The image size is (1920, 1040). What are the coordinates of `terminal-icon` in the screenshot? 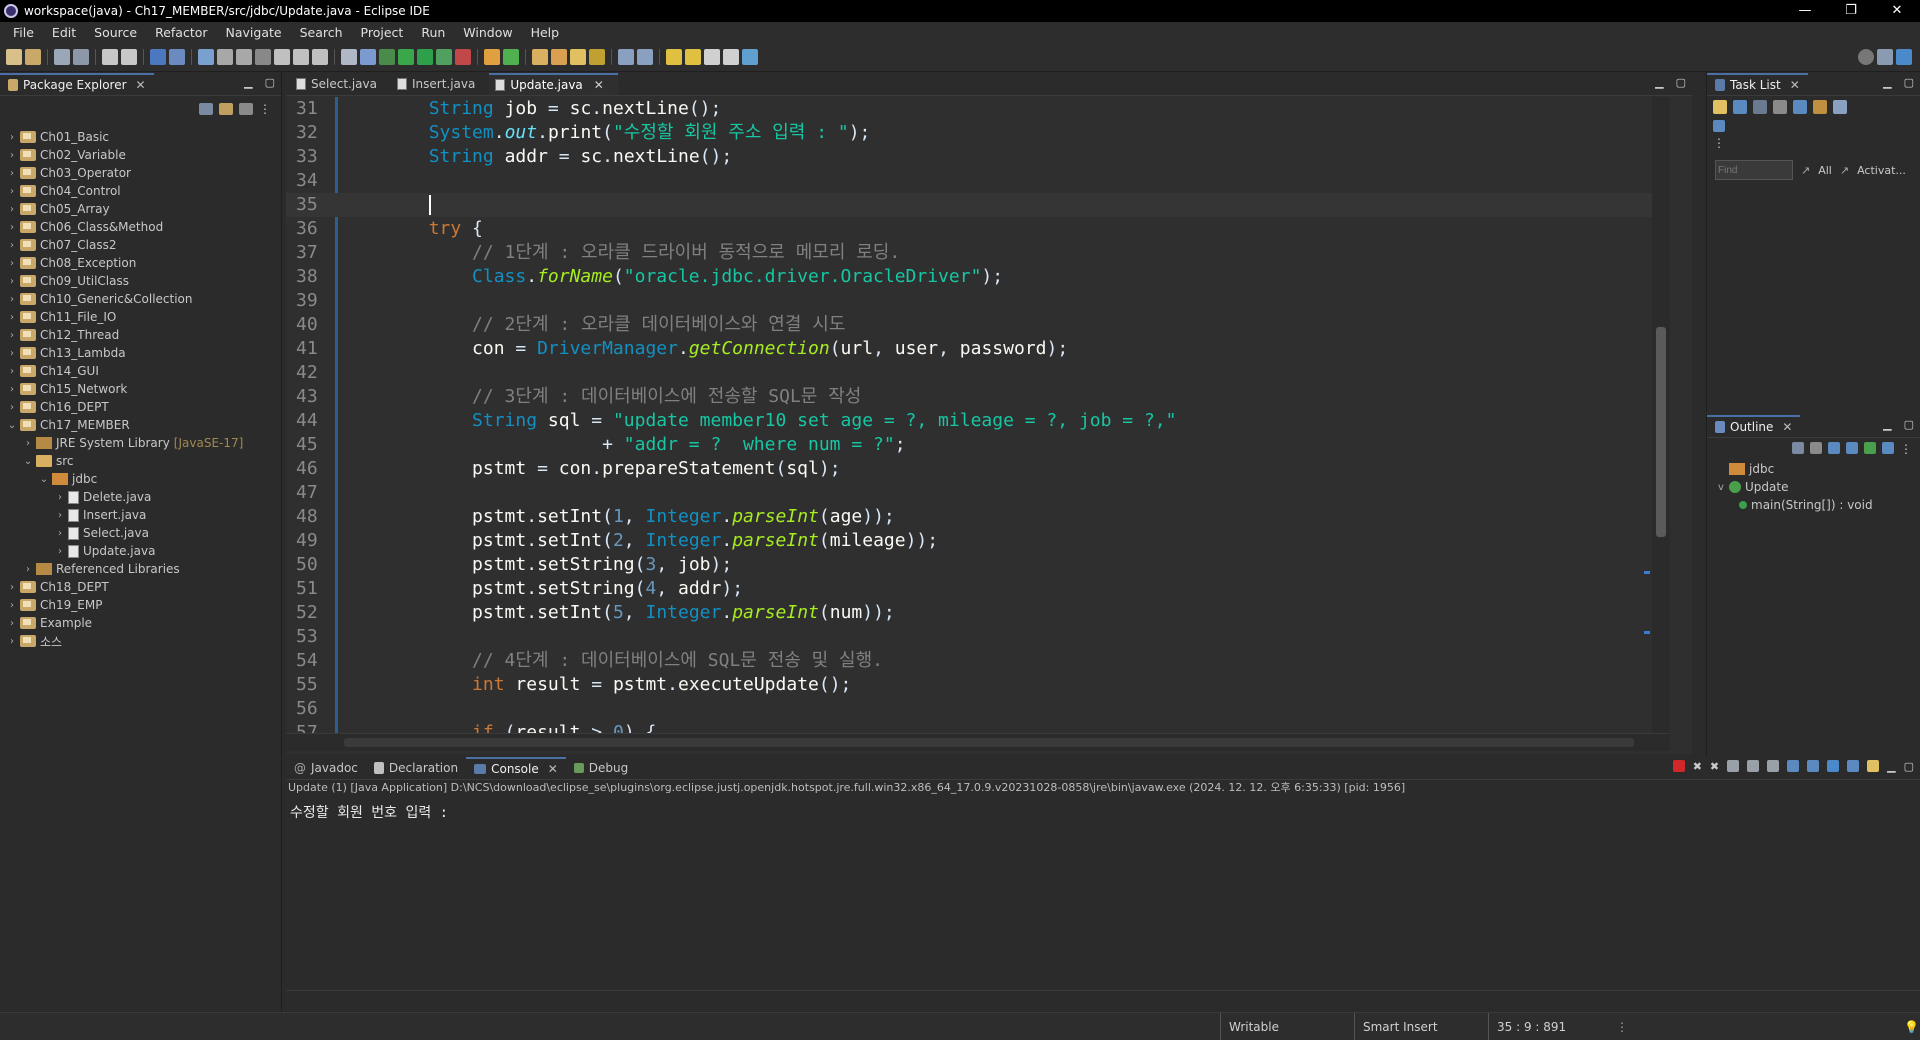 It's located at (158, 56).